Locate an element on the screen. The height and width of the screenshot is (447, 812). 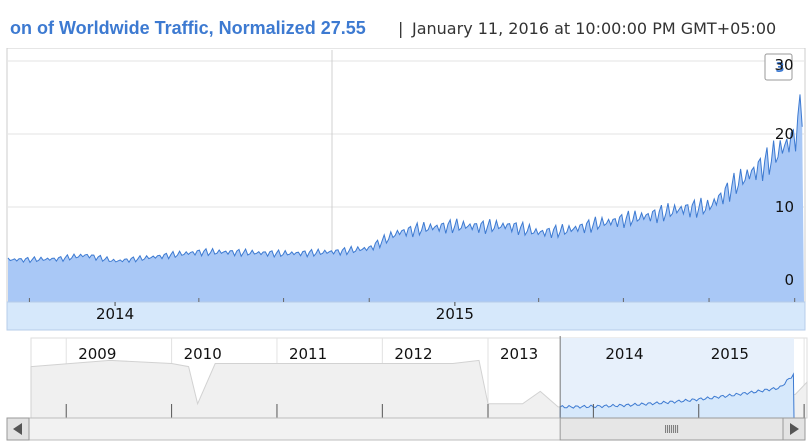
x-tick-label-2015: 2015 is located at coordinates (455, 314).